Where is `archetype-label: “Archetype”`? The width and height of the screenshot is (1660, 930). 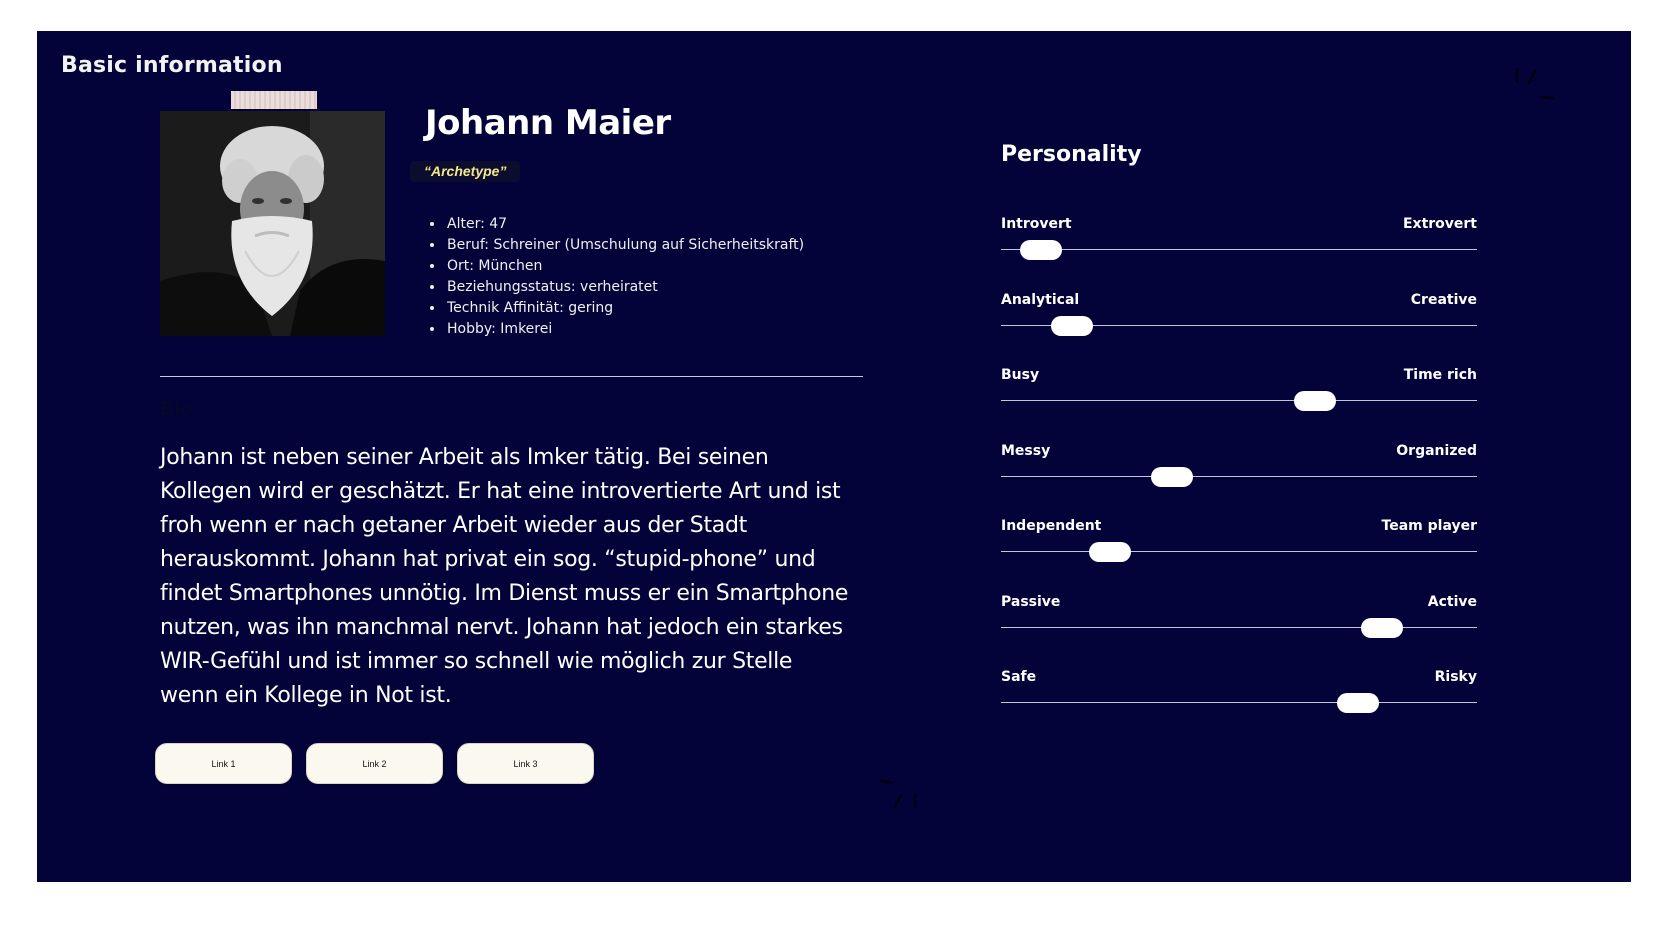
archetype-label: “Archetype” is located at coordinates (465, 171).